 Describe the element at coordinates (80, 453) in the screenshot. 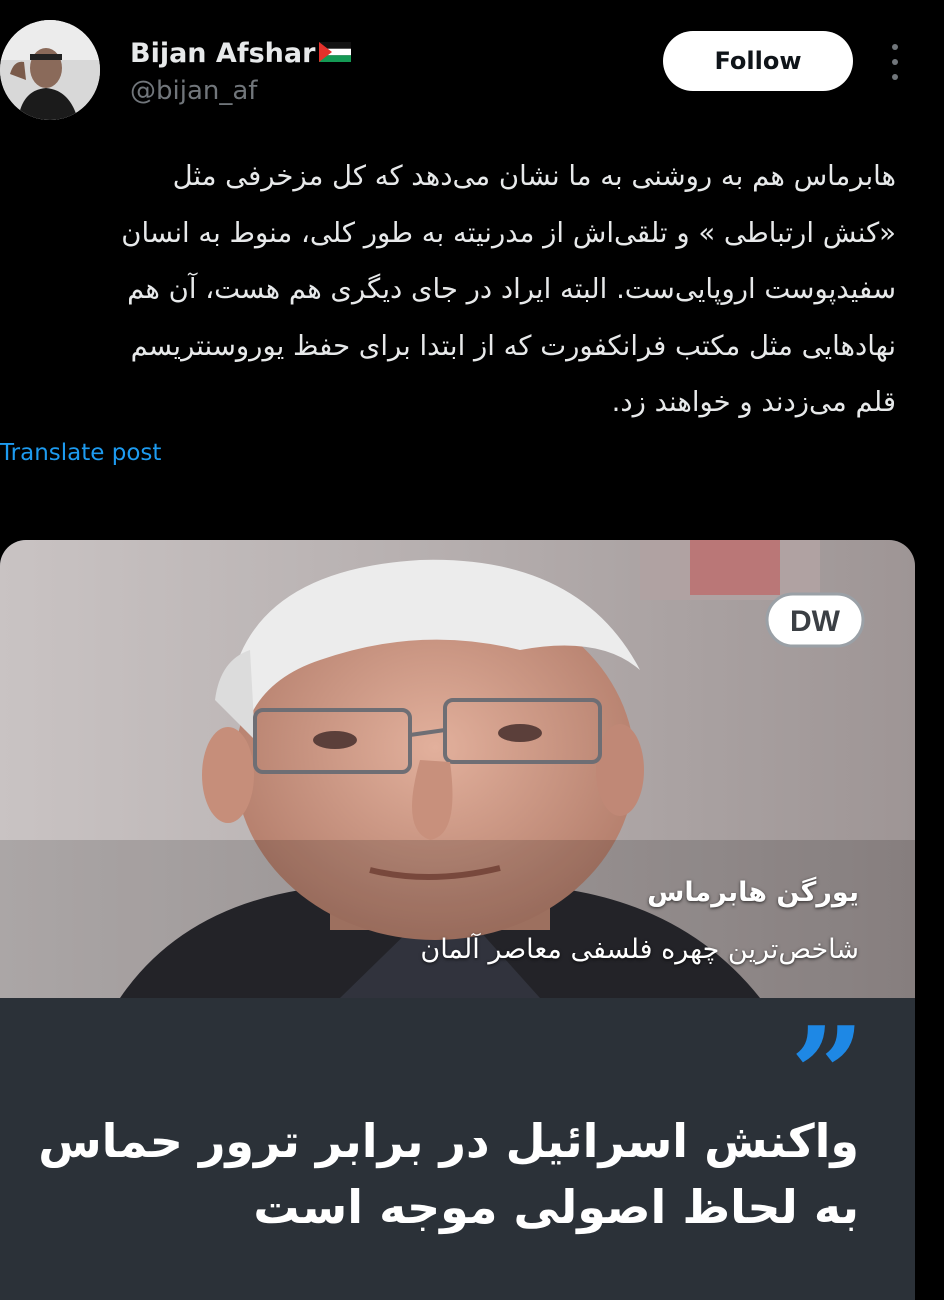

I see `translate-post-link: Translate post` at that location.